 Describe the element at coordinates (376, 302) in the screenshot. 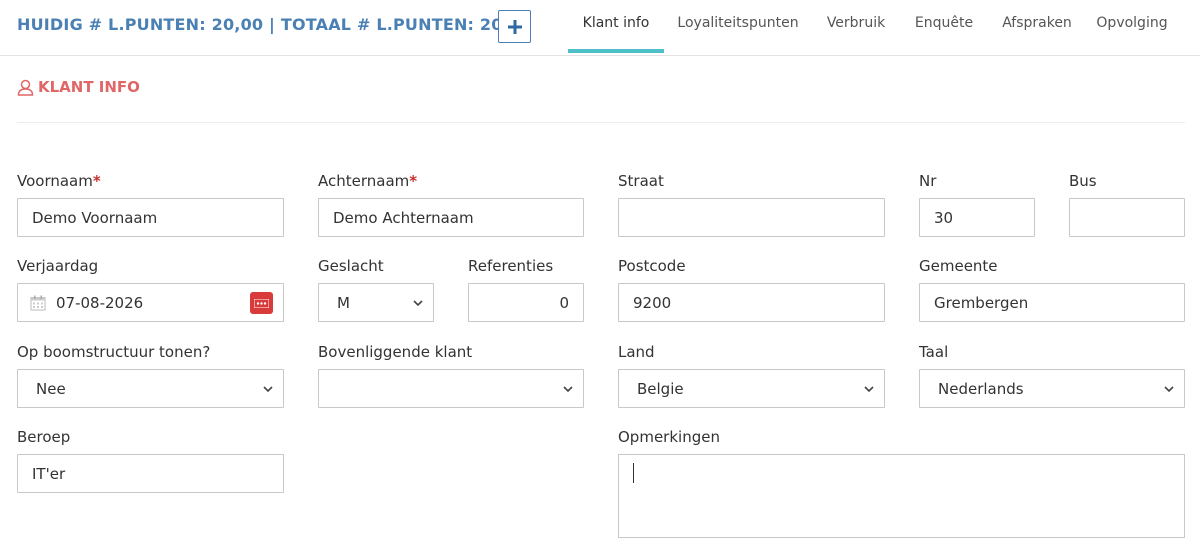

I see `geslacht-select: M` at that location.